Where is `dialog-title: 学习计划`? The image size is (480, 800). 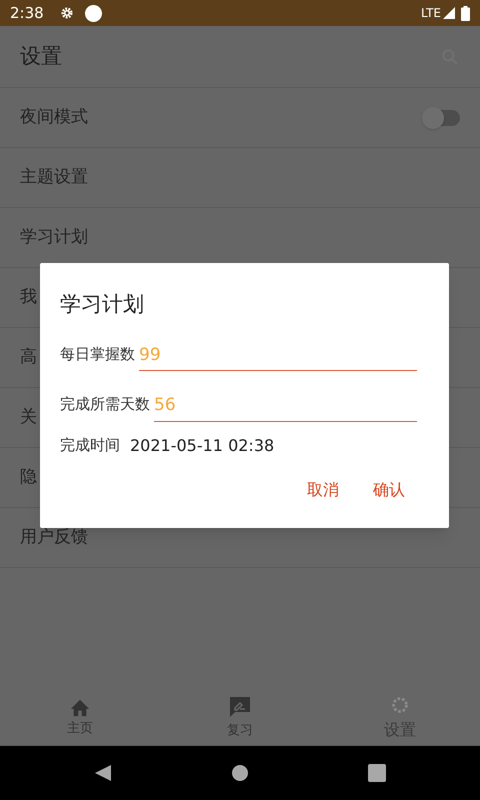
dialog-title: 学习计划 is located at coordinates (102, 304).